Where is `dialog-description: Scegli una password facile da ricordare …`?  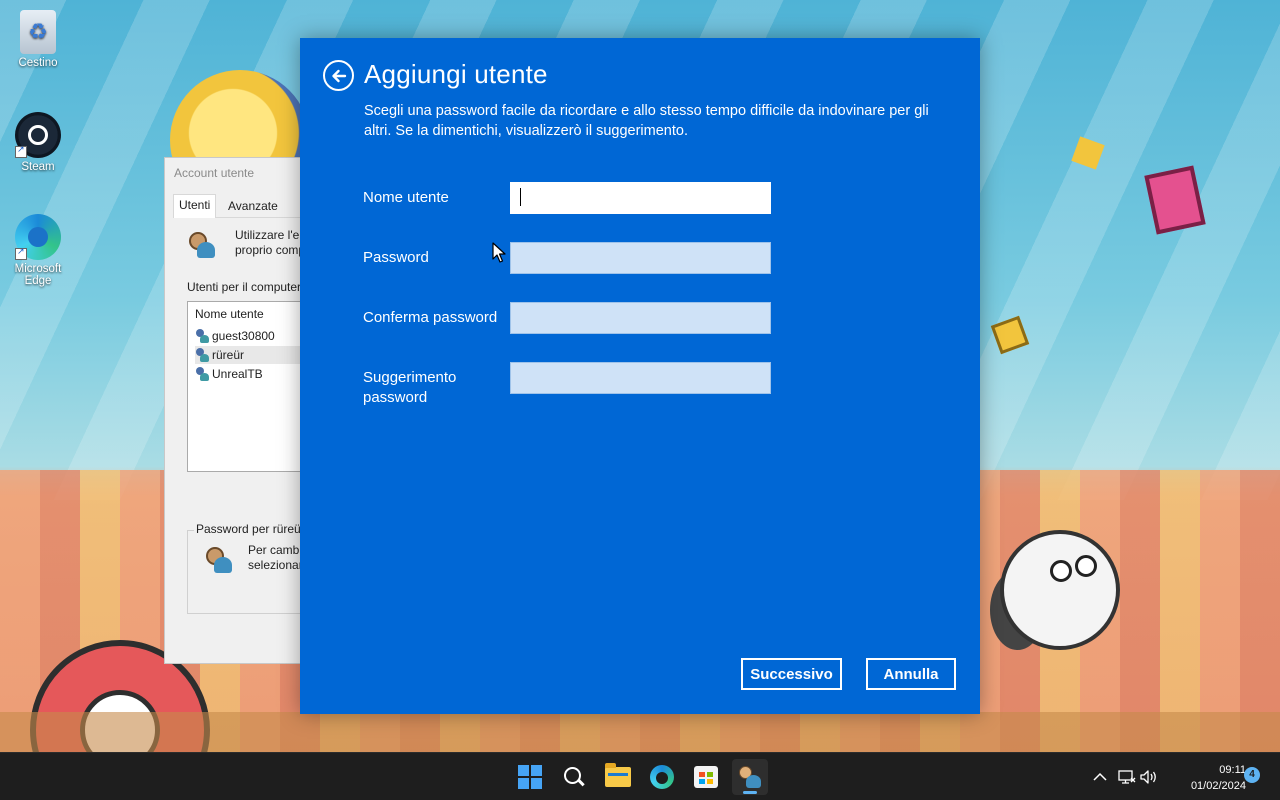 dialog-description: Scegli una password facile da ricordare … is located at coordinates (646, 121).